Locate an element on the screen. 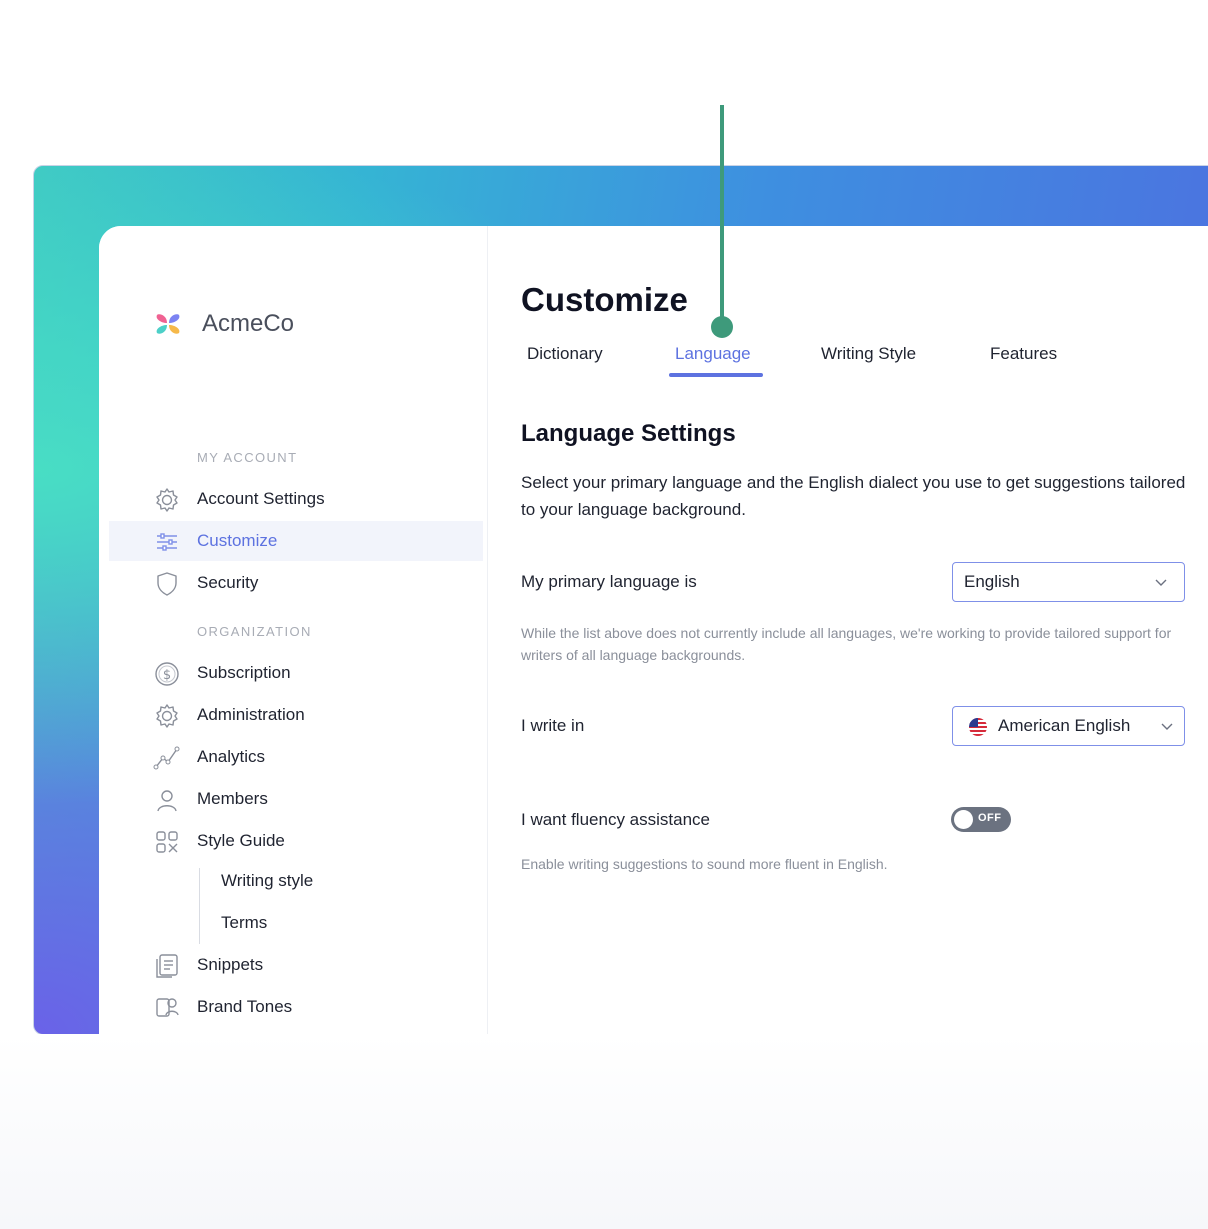 The image size is (1208, 1229). callout-pointer-dot is located at coordinates (722, 327).